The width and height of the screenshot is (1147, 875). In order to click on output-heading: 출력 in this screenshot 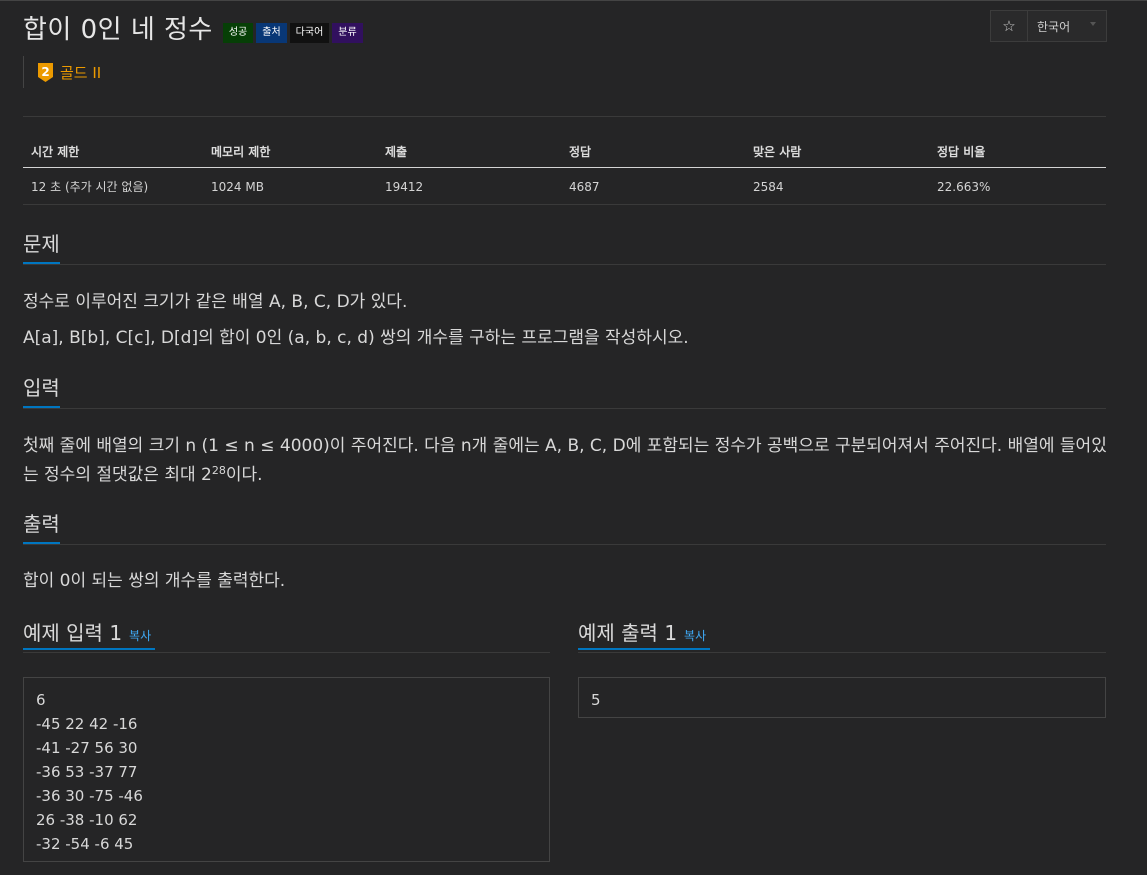, I will do `click(41, 527)`.